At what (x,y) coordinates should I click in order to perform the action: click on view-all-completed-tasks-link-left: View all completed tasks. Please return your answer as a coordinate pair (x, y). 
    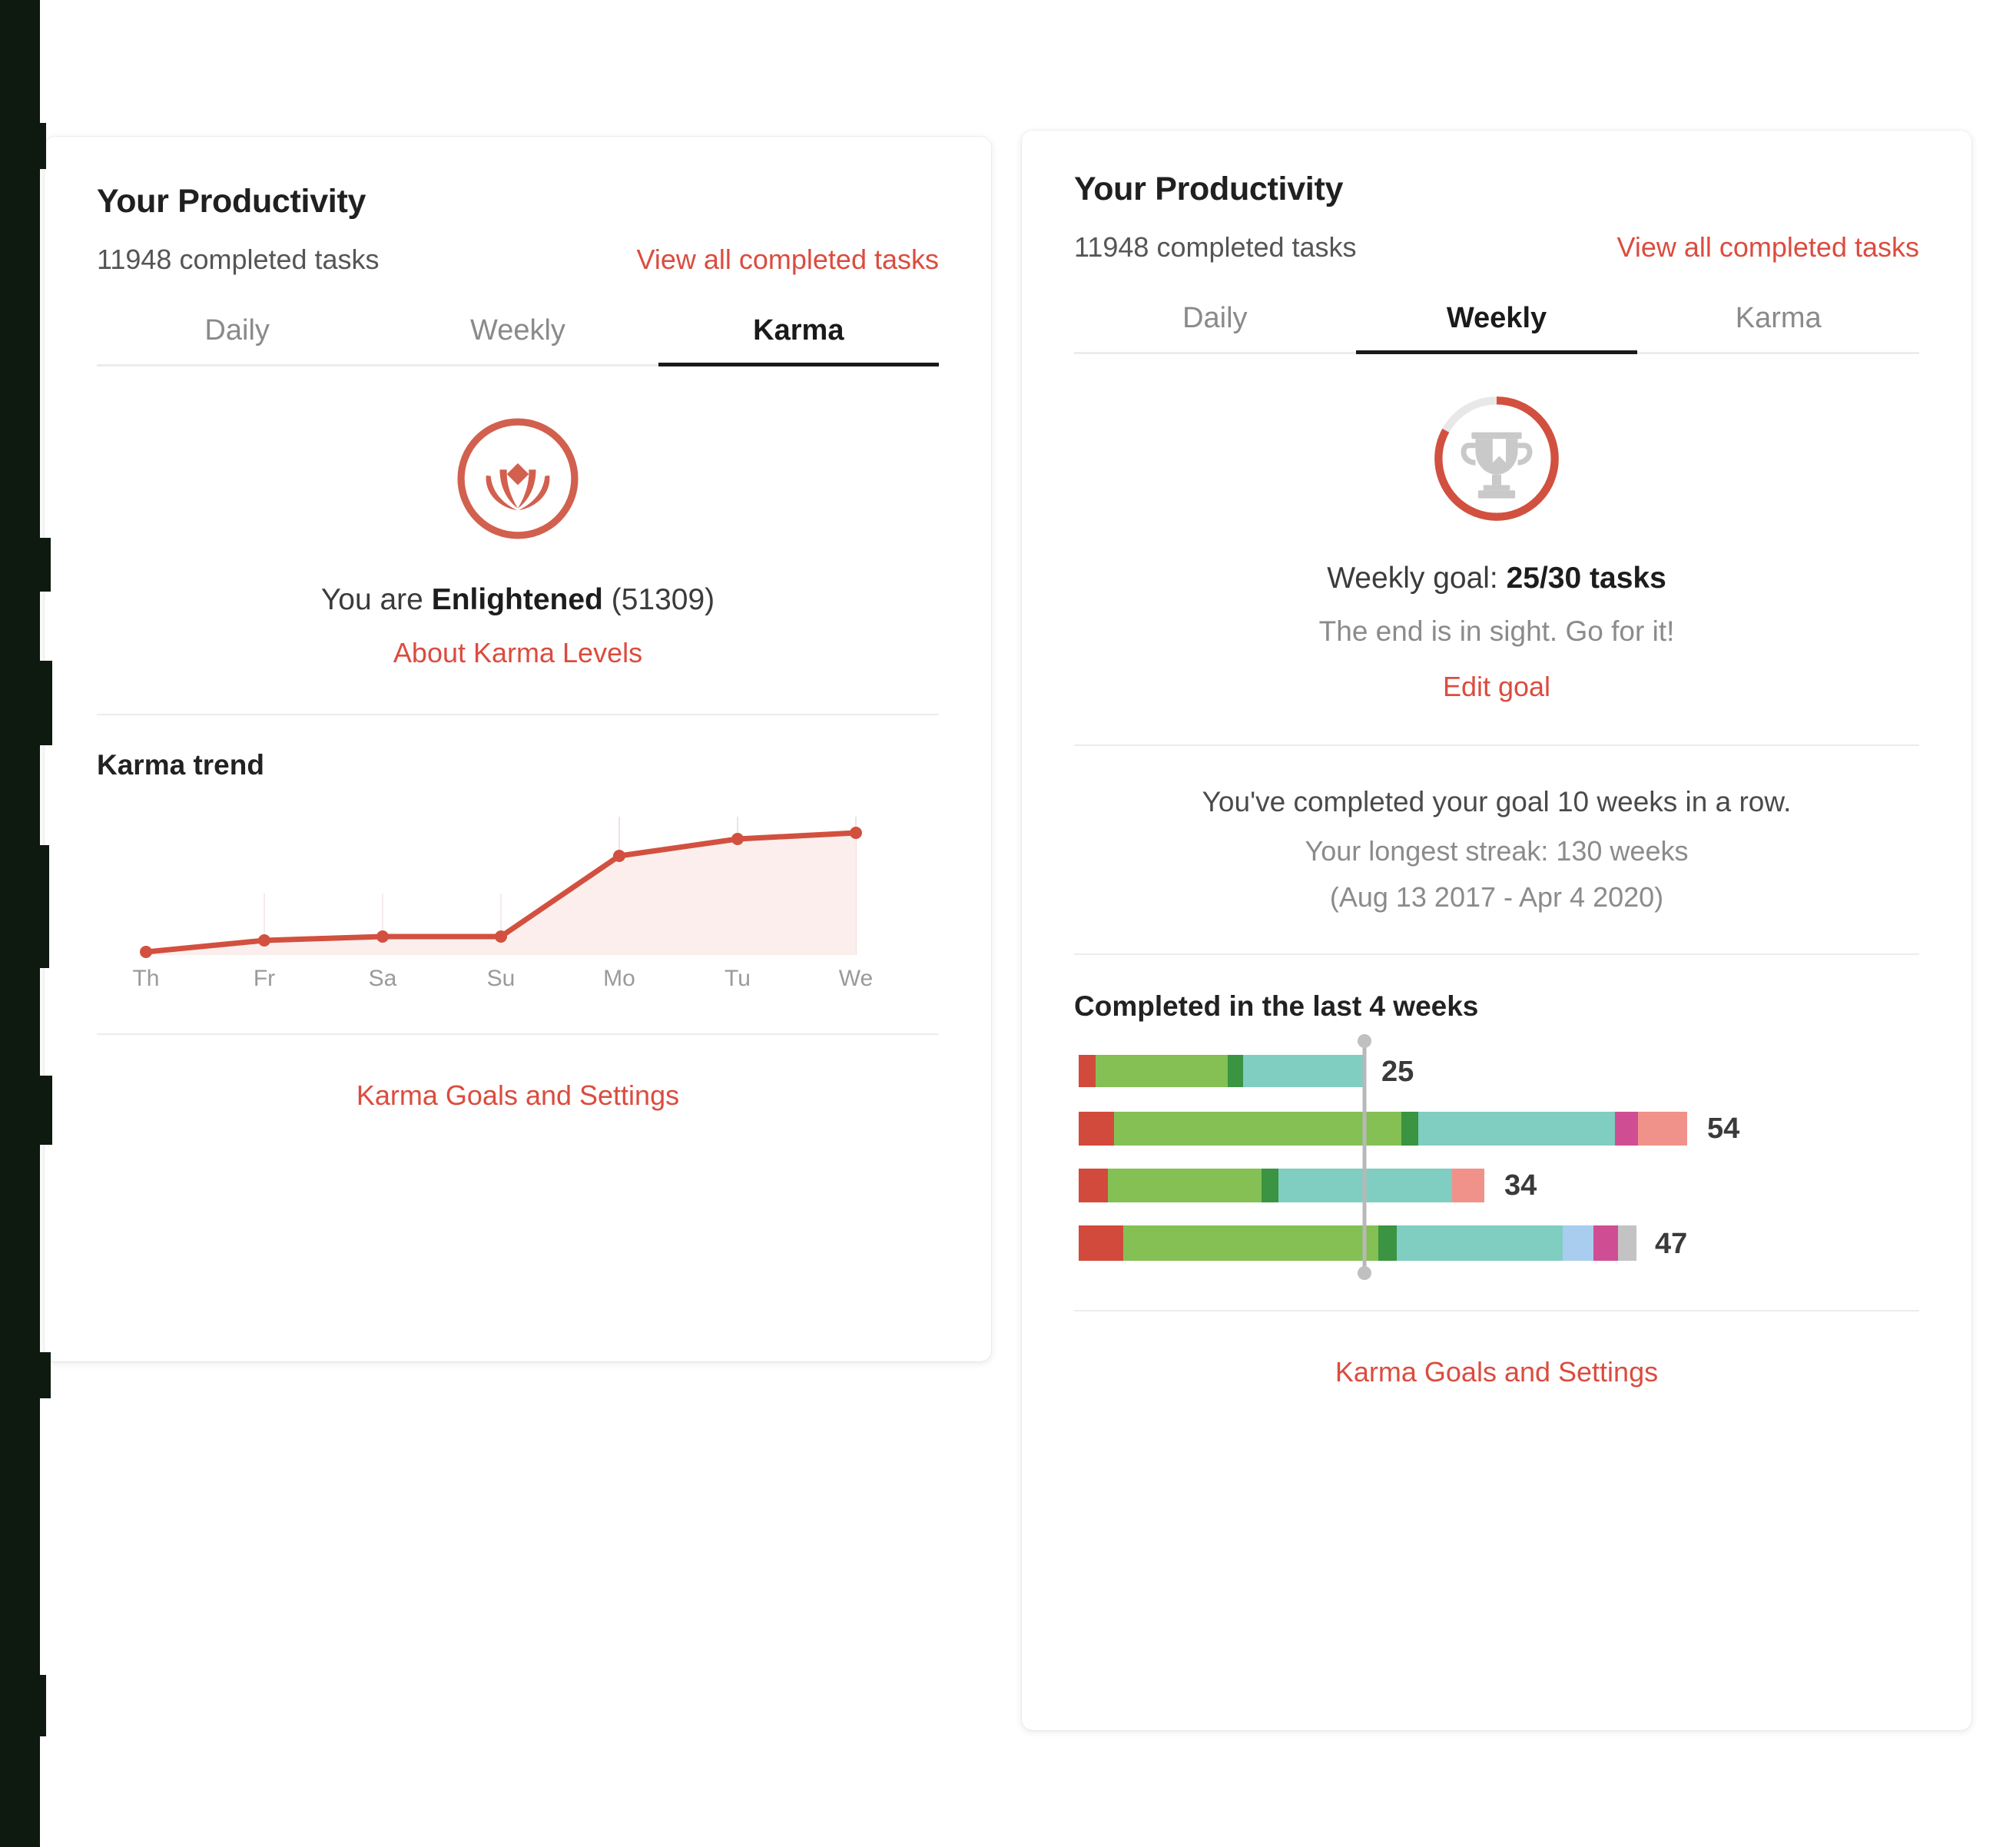
    Looking at the image, I should click on (787, 260).